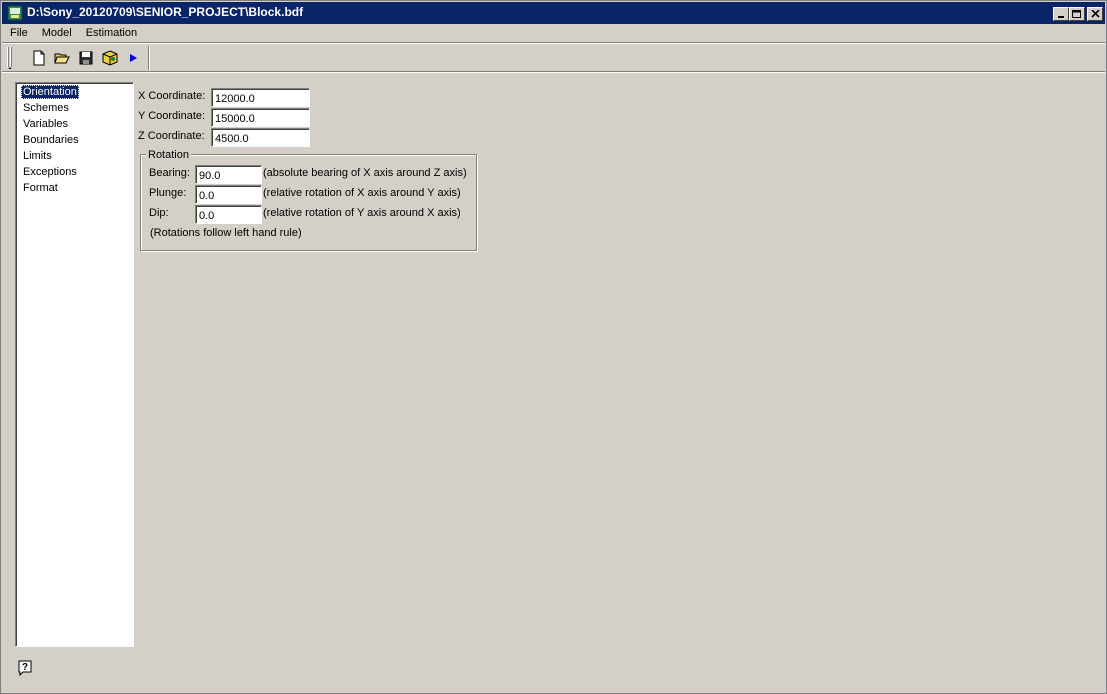 The height and width of the screenshot is (694, 1107). Describe the element at coordinates (171, 136) in the screenshot. I see `z-coordinate-label: Z Coordinate:` at that location.